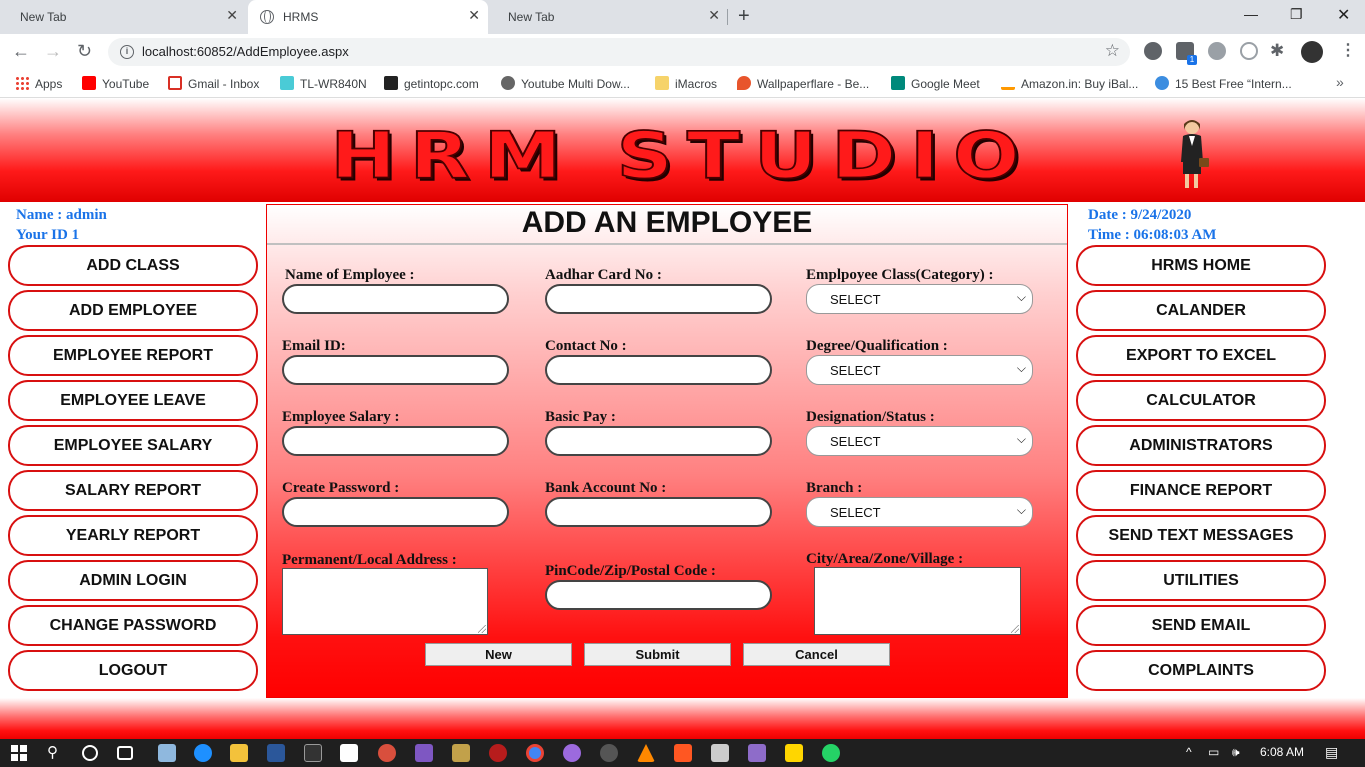  I want to click on new-tab-button: +, so click(744, 16).